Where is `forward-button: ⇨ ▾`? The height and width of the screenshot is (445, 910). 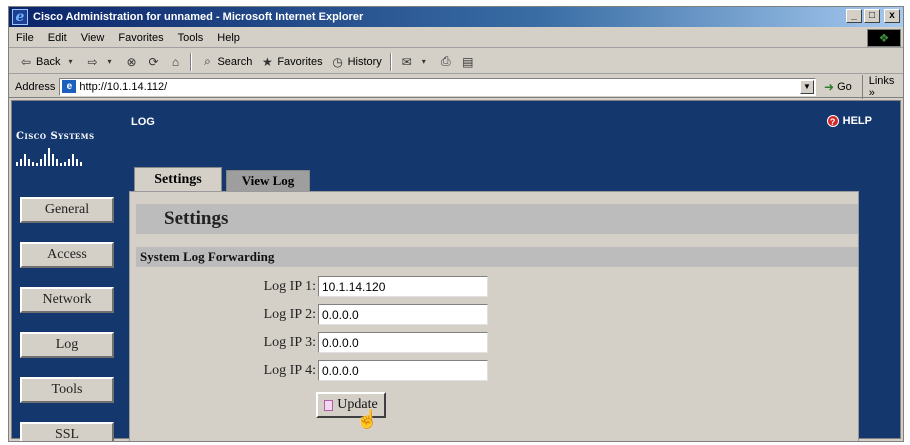 forward-button: ⇨ ▾ is located at coordinates (100, 62).